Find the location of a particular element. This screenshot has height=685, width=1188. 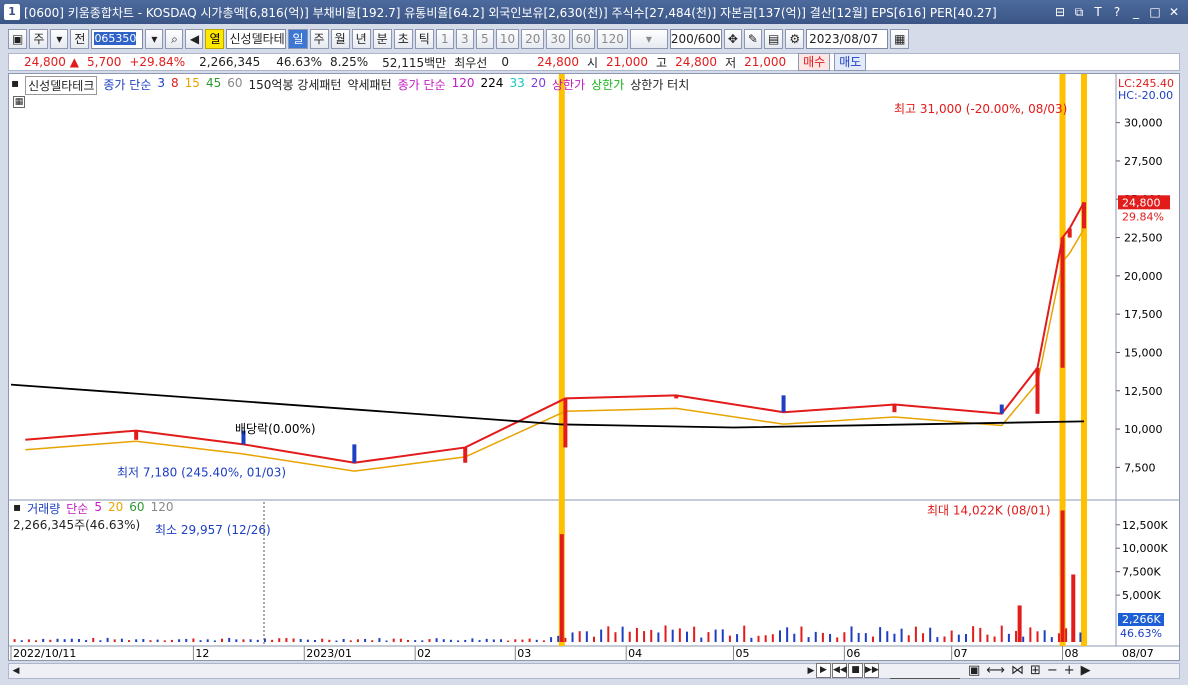

close-icon: ✕ is located at coordinates (1174, 12).